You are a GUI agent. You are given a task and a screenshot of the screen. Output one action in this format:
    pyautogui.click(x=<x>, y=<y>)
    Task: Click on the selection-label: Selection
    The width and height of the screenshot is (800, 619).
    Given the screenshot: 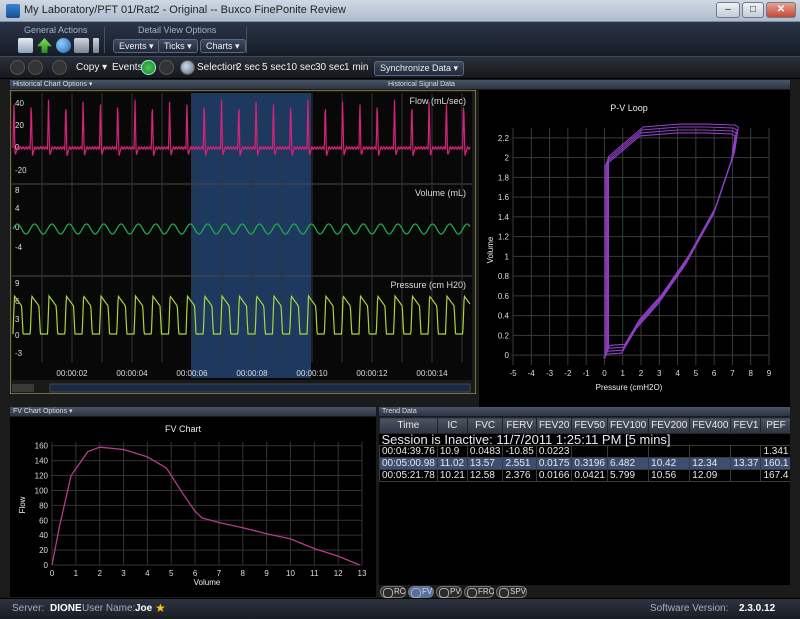 What is the action you would take?
    pyautogui.click(x=218, y=67)
    